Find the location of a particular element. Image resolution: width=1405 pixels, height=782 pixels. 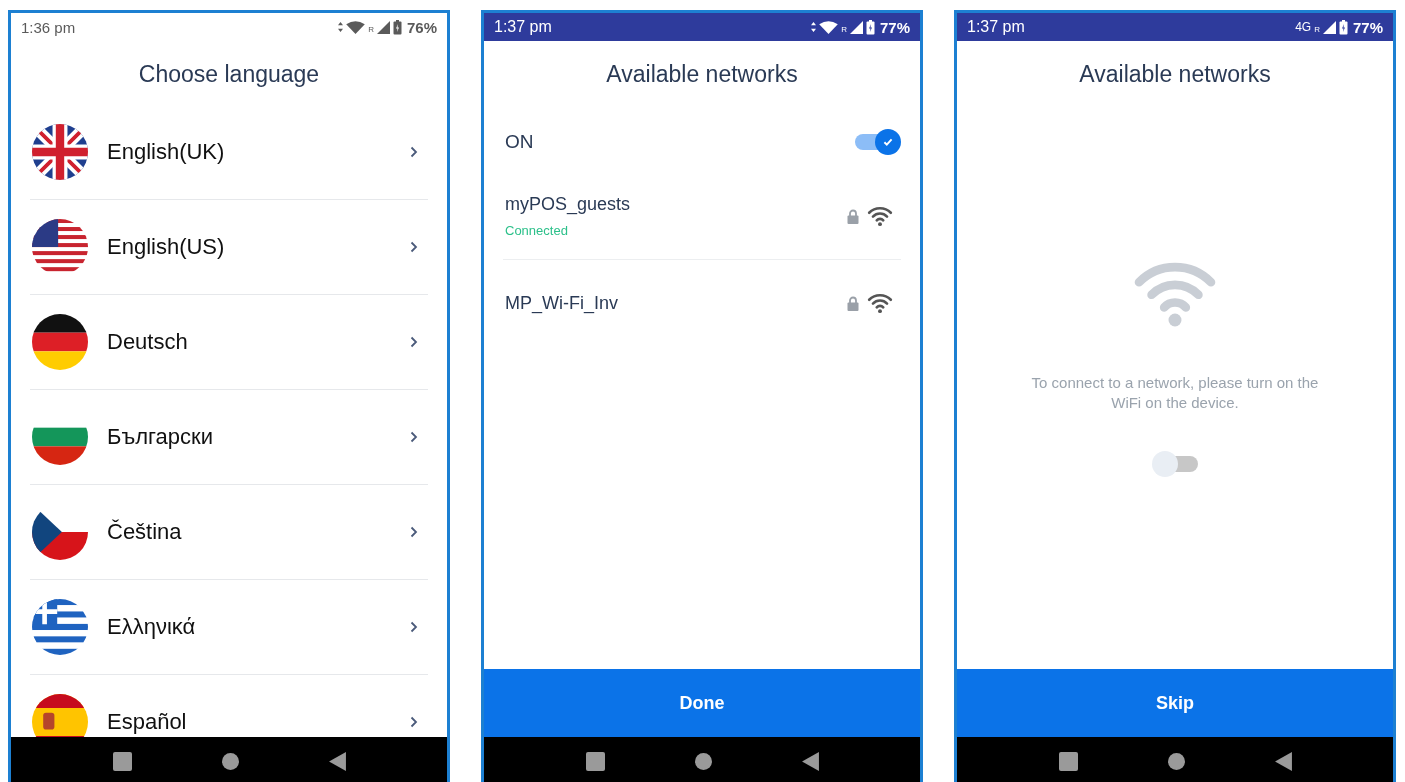

wifi-state-label: ON is located at coordinates (519, 142).